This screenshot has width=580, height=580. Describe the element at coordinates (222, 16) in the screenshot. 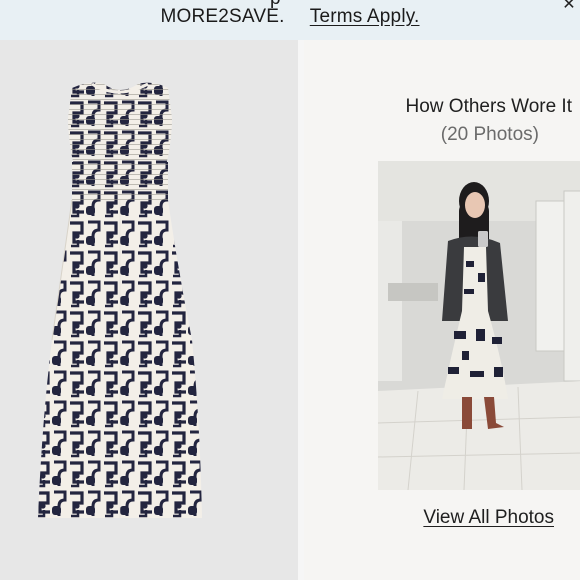

I see `promo-code: MORE2SAVE.` at that location.